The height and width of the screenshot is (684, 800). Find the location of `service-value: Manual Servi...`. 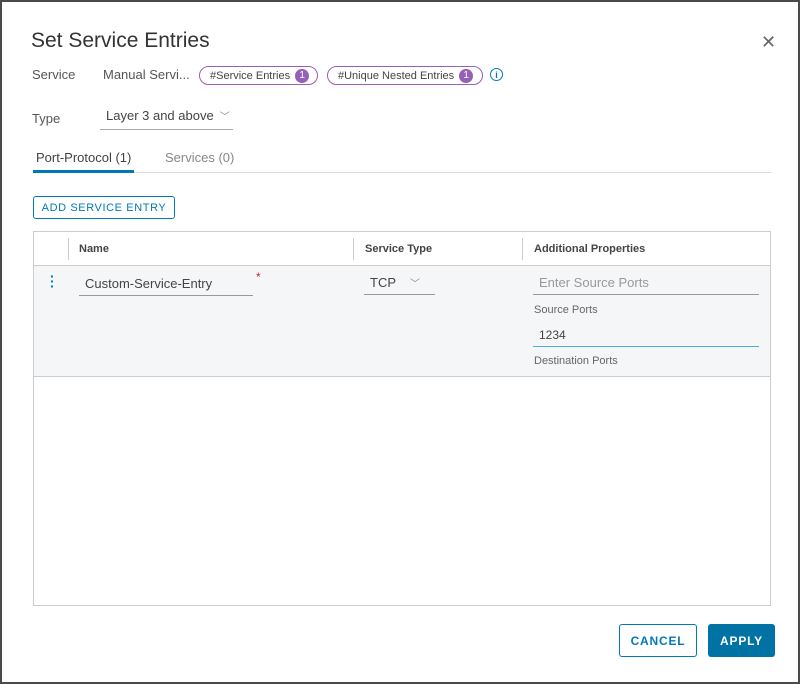

service-value: Manual Servi... is located at coordinates (146, 74).